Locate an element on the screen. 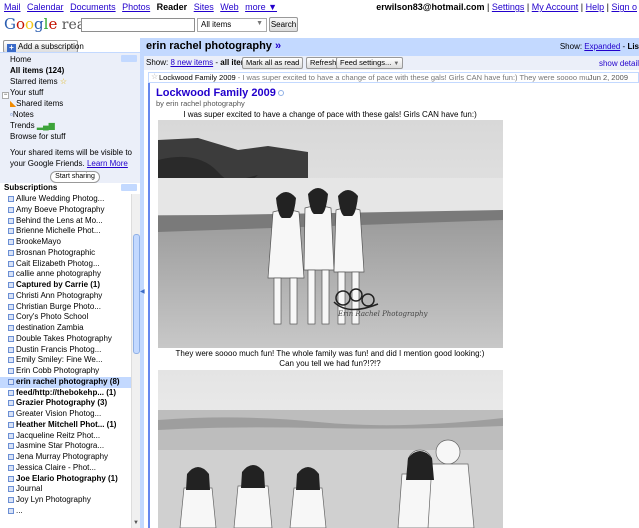 This screenshot has height=528, width=639. subscription-item: Amy Boeve Photography is located at coordinates (65, 210).